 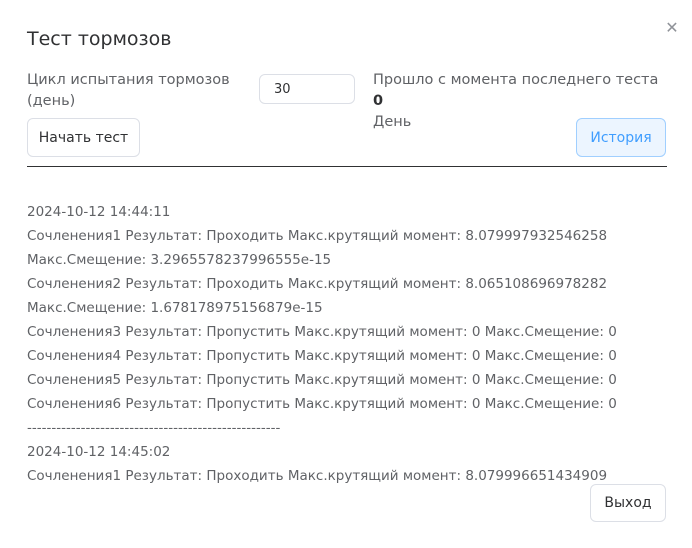 What do you see at coordinates (99, 212) in the screenshot?
I see `log-line: 2024-10-12 14:44:11` at bounding box center [99, 212].